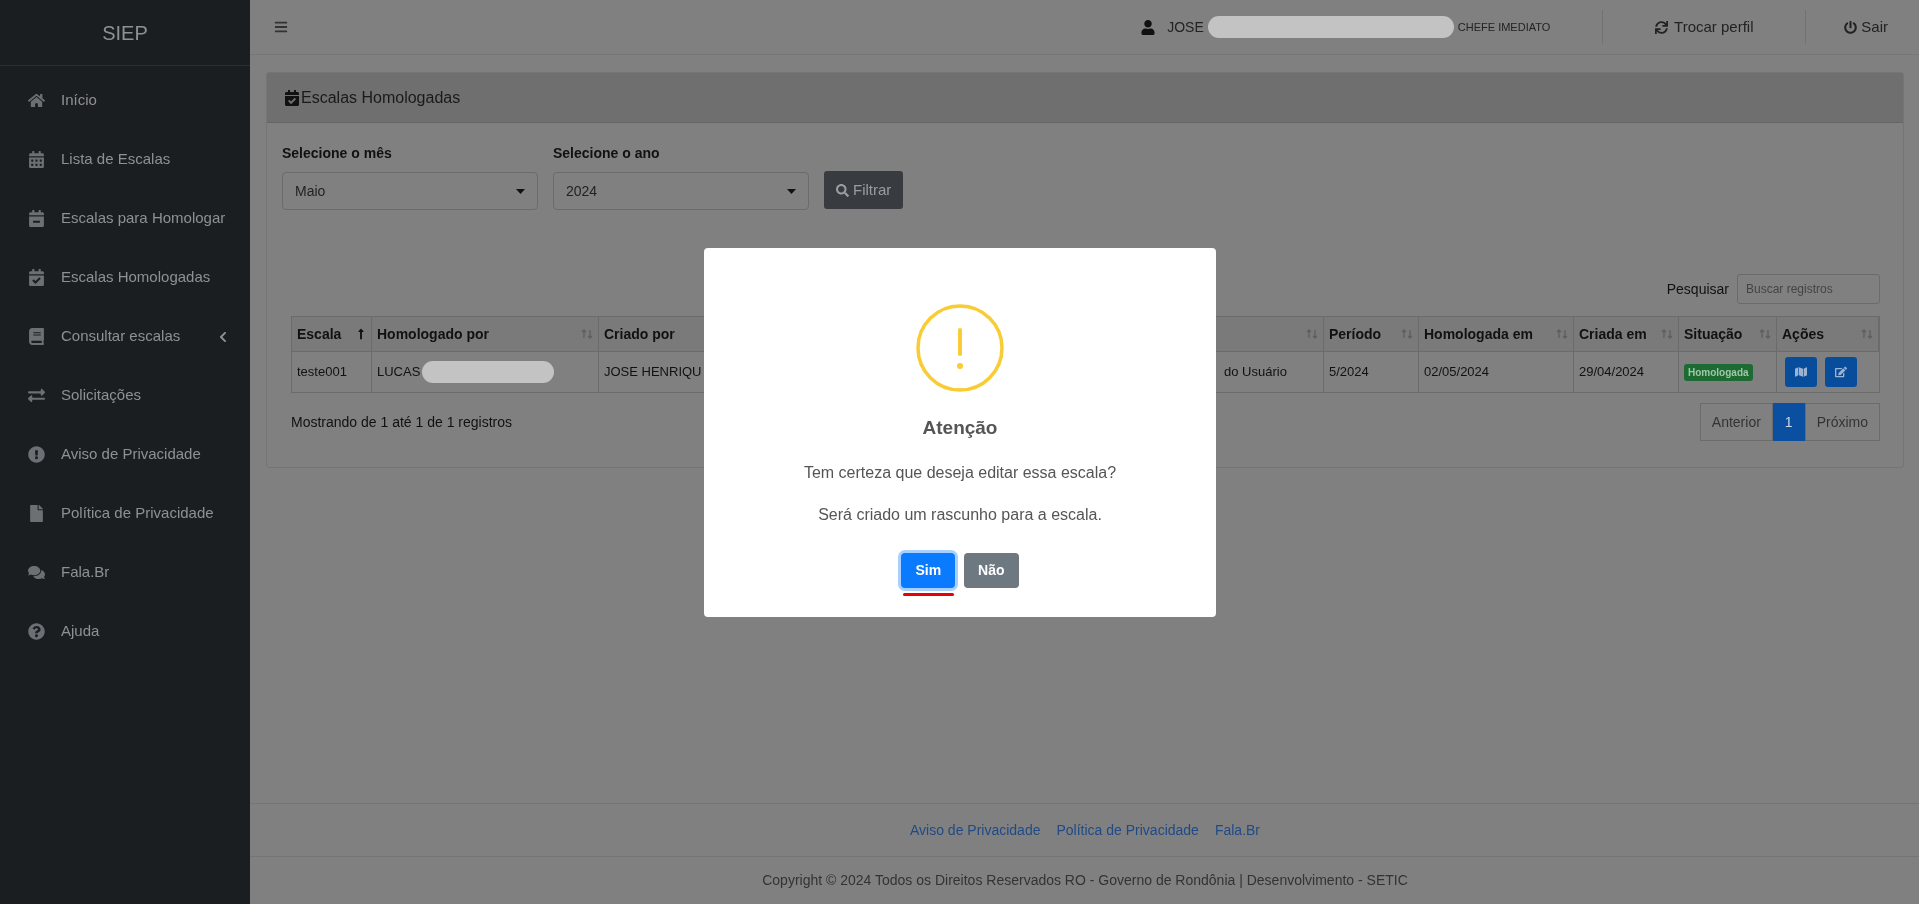 This screenshot has width=1919, height=904. What do you see at coordinates (337, 153) in the screenshot?
I see `field-label: Selecione o mês` at bounding box center [337, 153].